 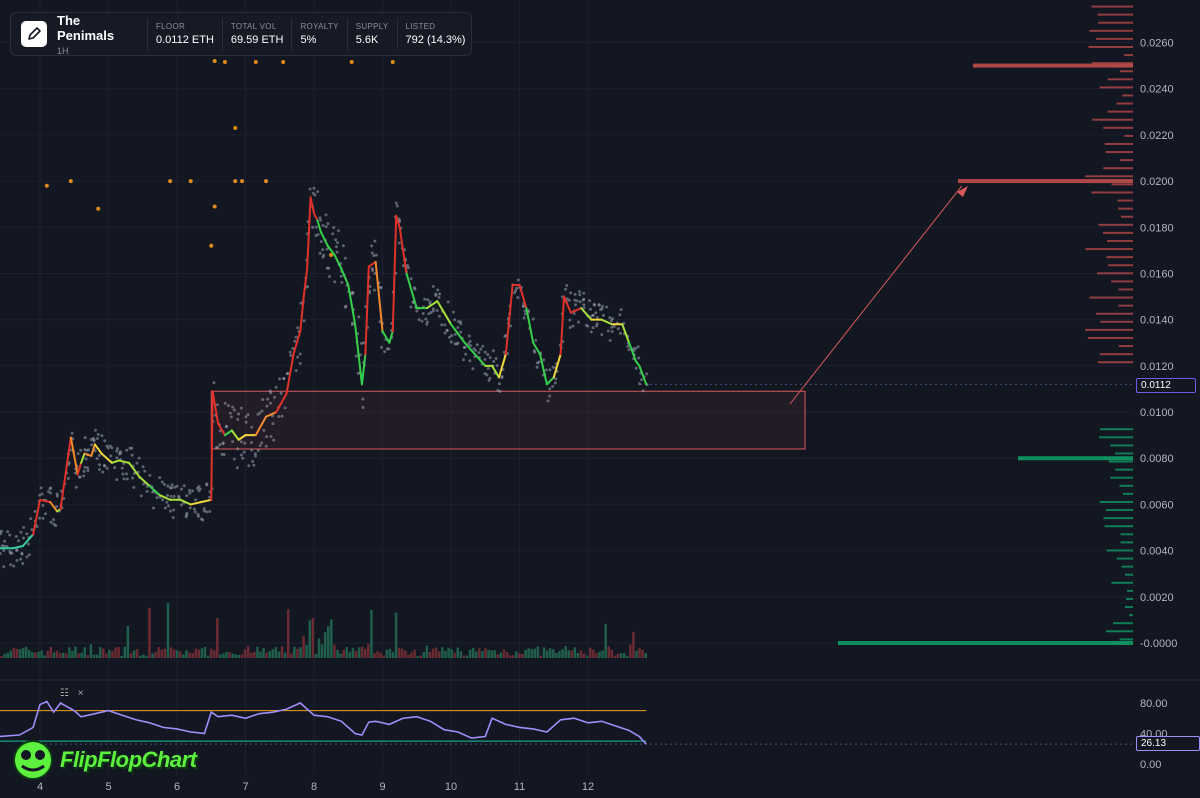 I want to click on x-tick-label: 9, so click(x=382, y=787).